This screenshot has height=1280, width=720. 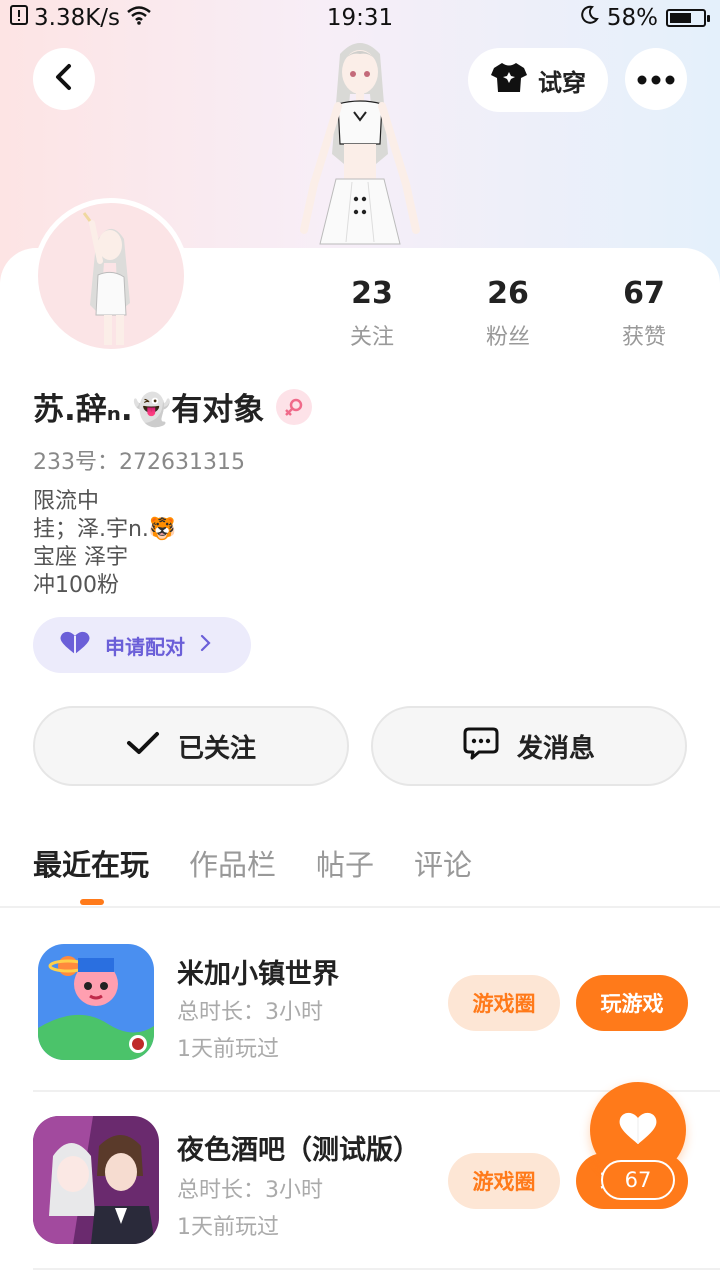 What do you see at coordinates (80, 557) in the screenshot?
I see `bio-line: 宝座 泽宇` at bounding box center [80, 557].